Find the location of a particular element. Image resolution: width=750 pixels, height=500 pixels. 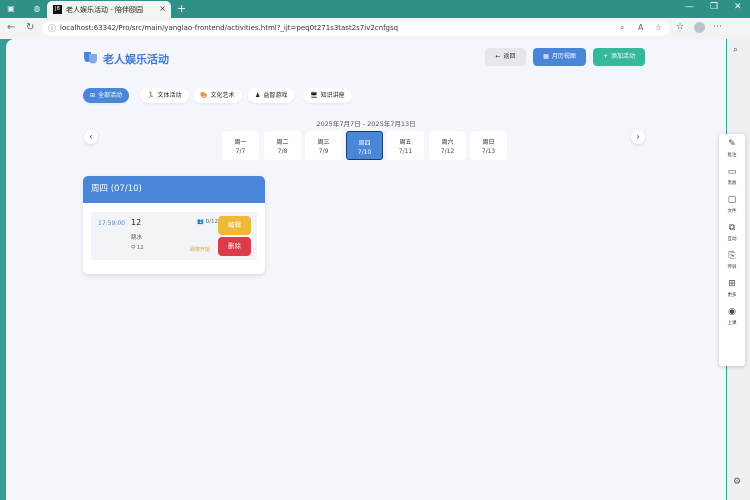

filter-label: 益智游戏 is located at coordinates (275, 95).